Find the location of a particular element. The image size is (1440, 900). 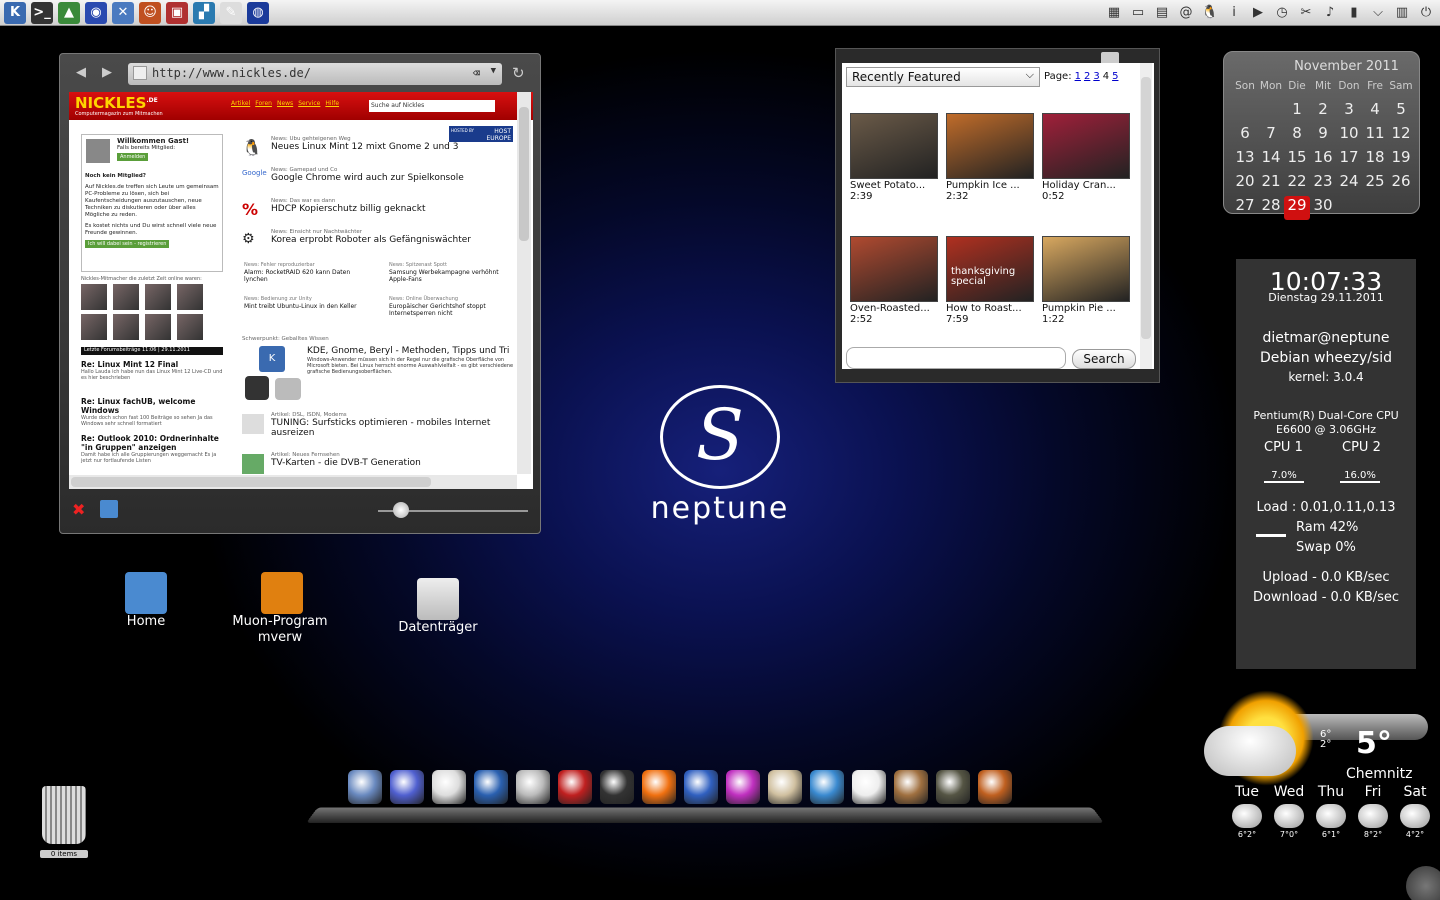

photos-icon is located at coordinates (785, 787).